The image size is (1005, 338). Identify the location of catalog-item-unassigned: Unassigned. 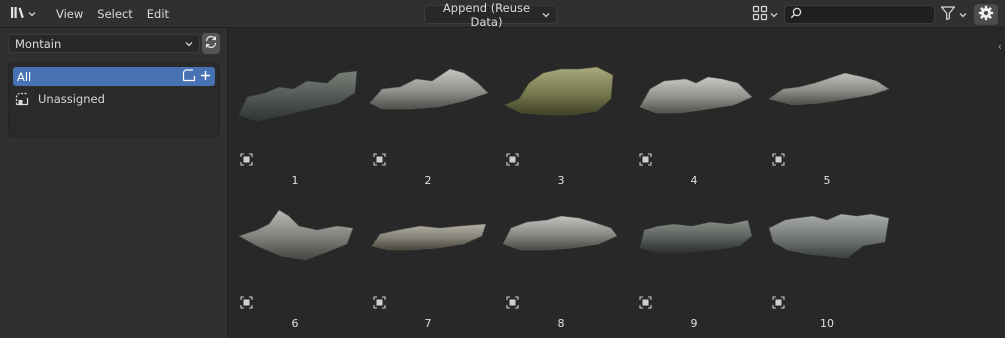
(114, 98).